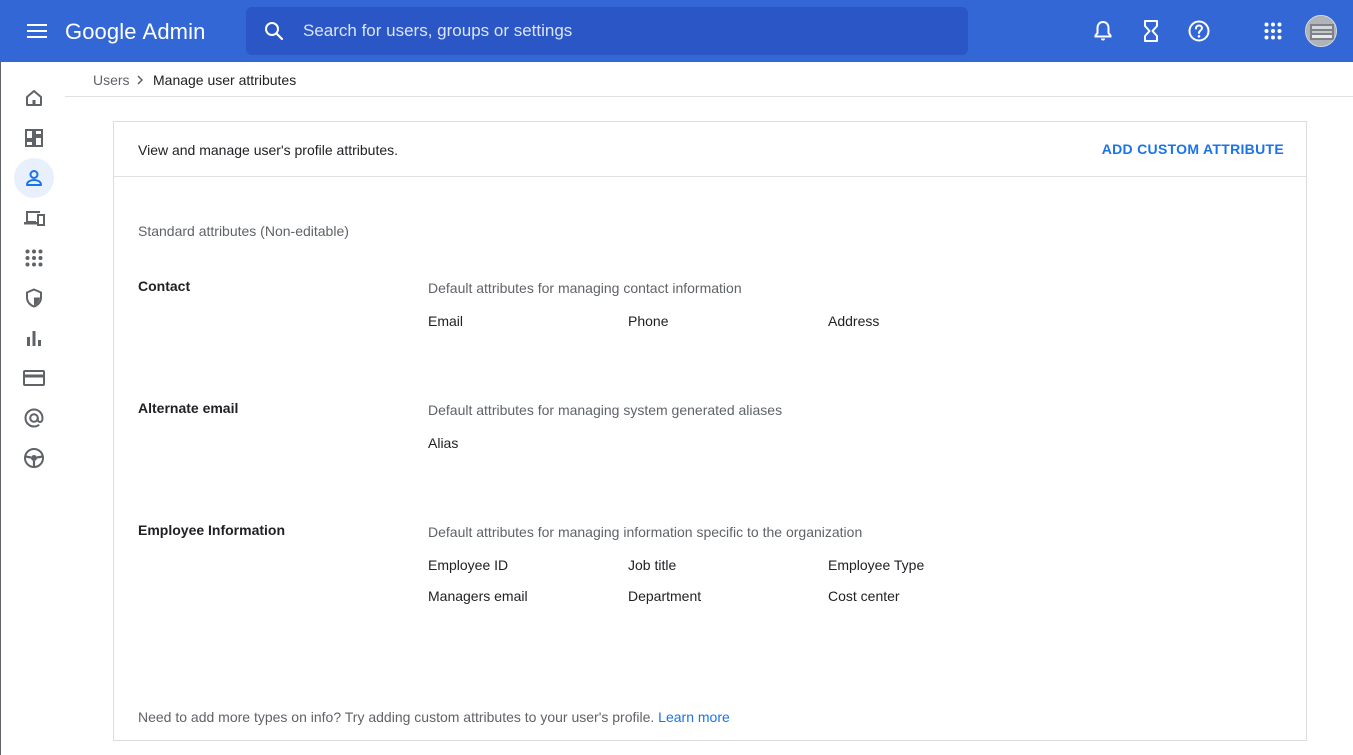 Image resolution: width=1353 pixels, height=755 pixels. I want to click on search-icon, so click(274, 31).